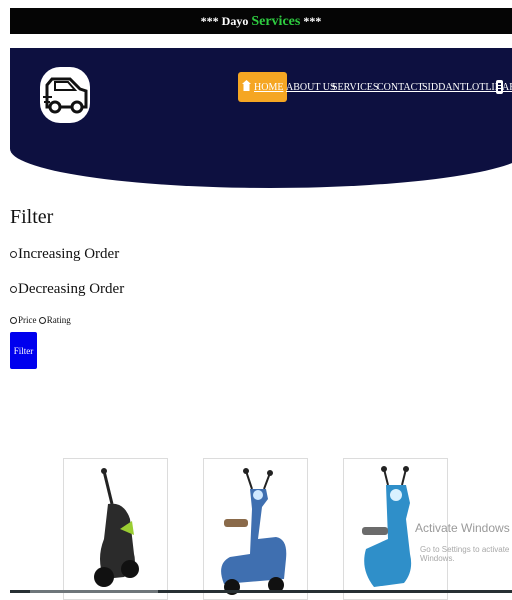 Image resolution: width=512 pixels, height=600 pixels. Describe the element at coordinates (71, 289) in the screenshot. I see `decreasing-label: Decreasing Order` at that location.